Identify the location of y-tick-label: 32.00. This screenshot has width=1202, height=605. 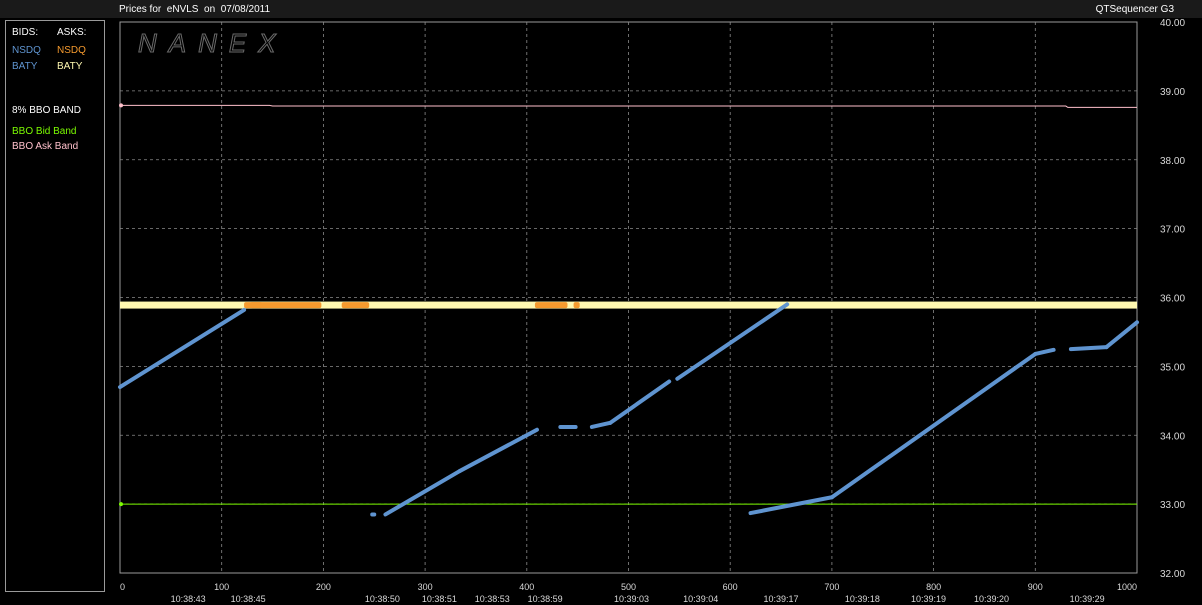
(1172, 574).